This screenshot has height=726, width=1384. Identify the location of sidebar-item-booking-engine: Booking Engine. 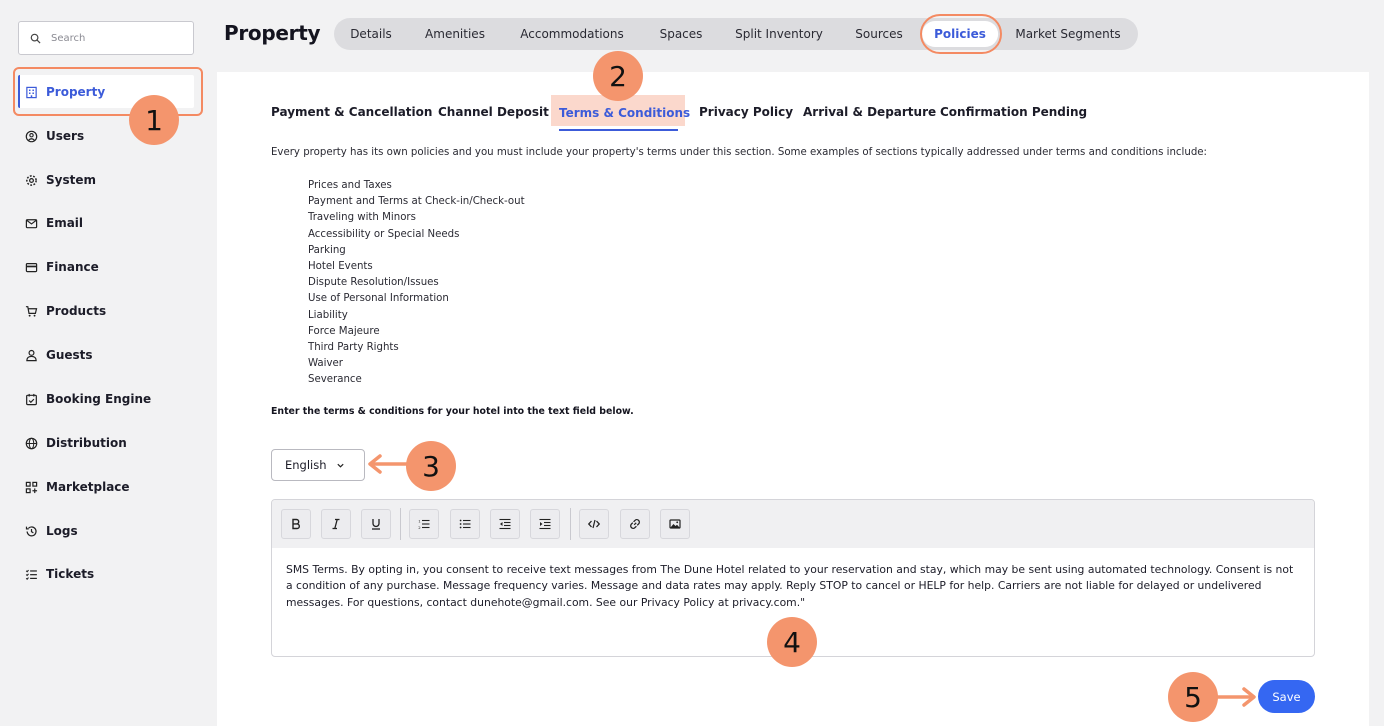
(87, 399).